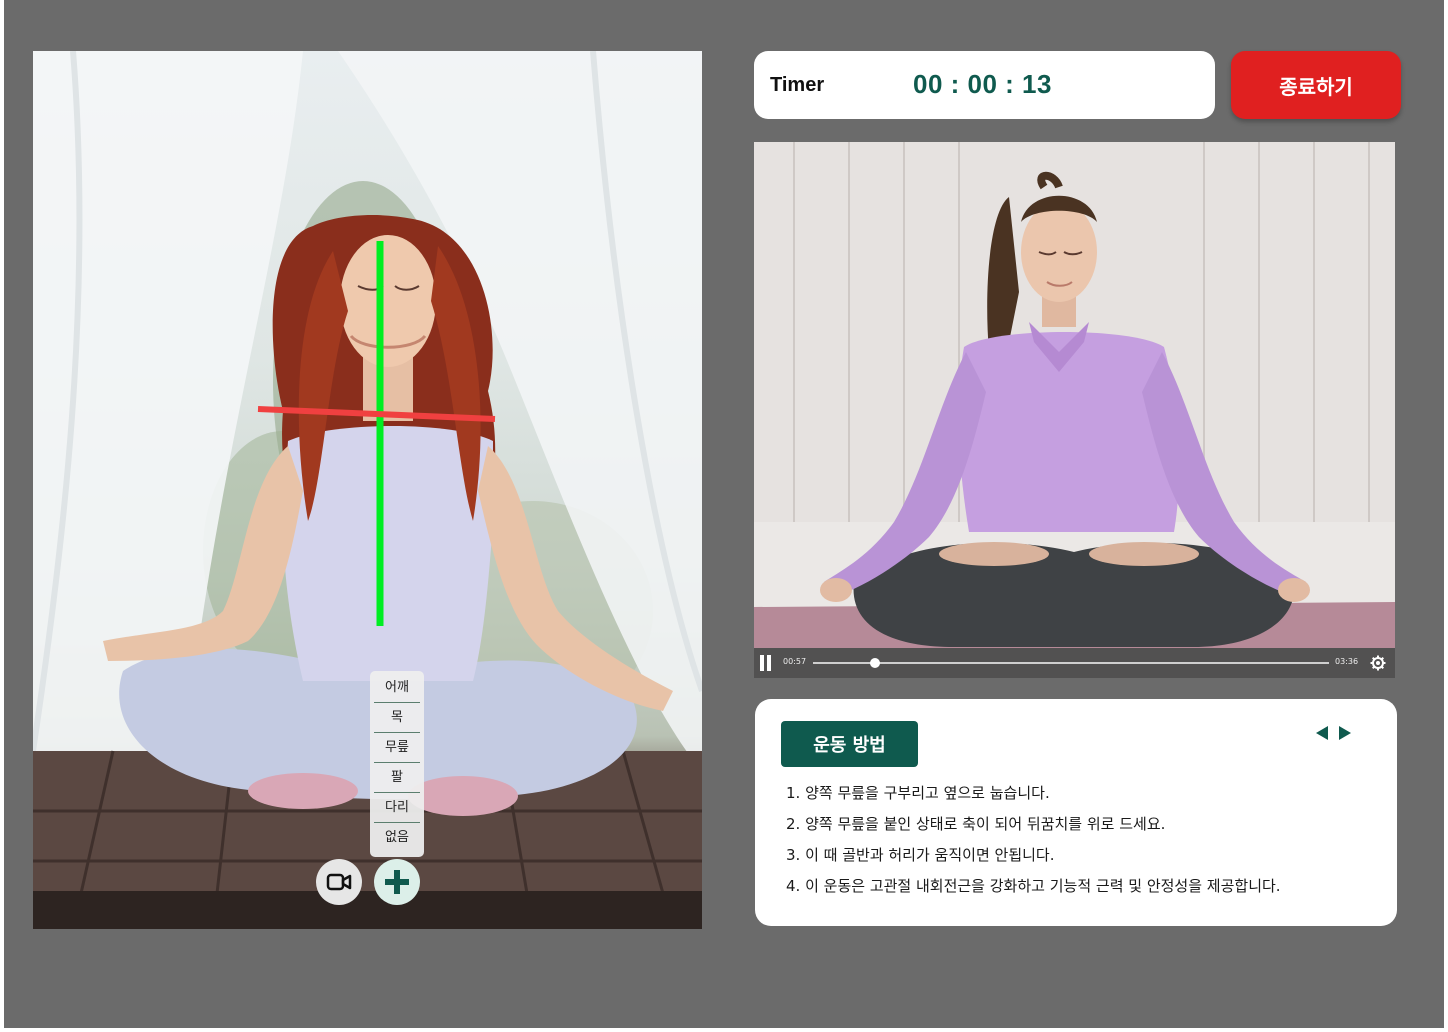 The height and width of the screenshot is (1032, 1448). I want to click on body-part-none: 없음, so click(397, 837).